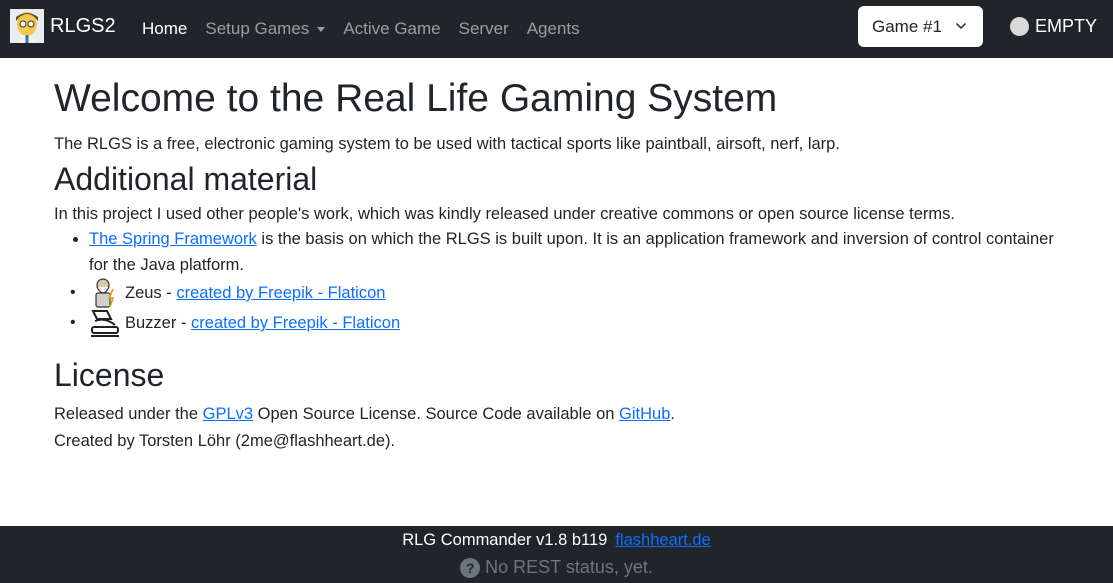 This screenshot has height=583, width=1113. I want to click on status-text: EMPTY, so click(1066, 26).